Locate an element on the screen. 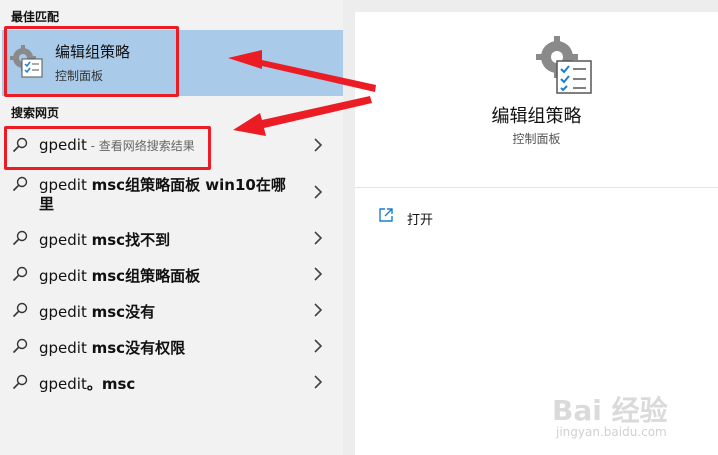 The image size is (718, 455). result-suggestion: msc没有权限 is located at coordinates (138, 348).